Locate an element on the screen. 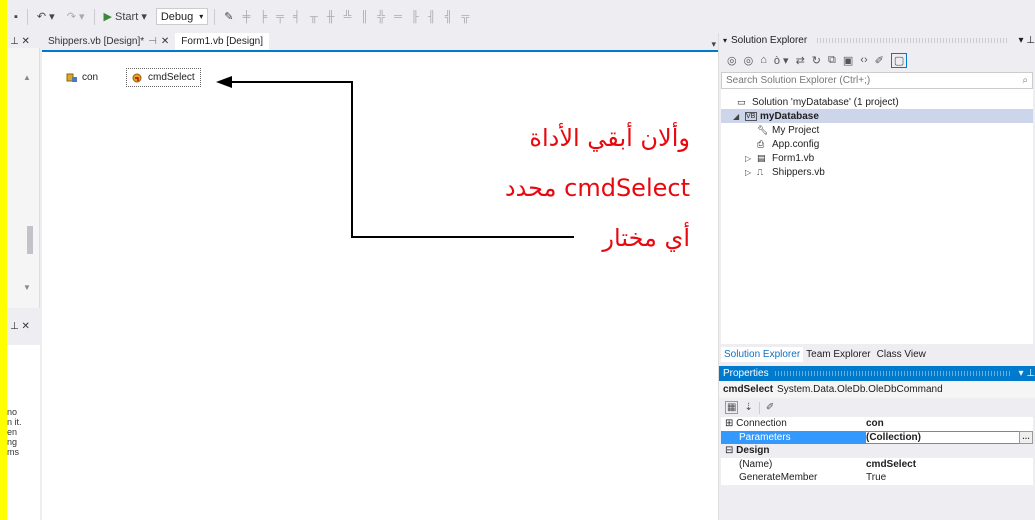 The image size is (1035, 520). home-icon: ⌂ is located at coordinates (763, 60).